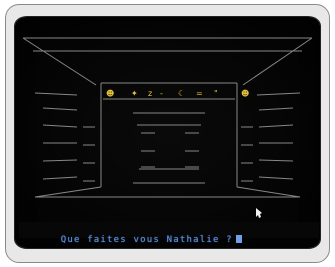 This screenshot has width=335, height=267. I want to click on face-glyph-2: ☻, so click(245, 93).